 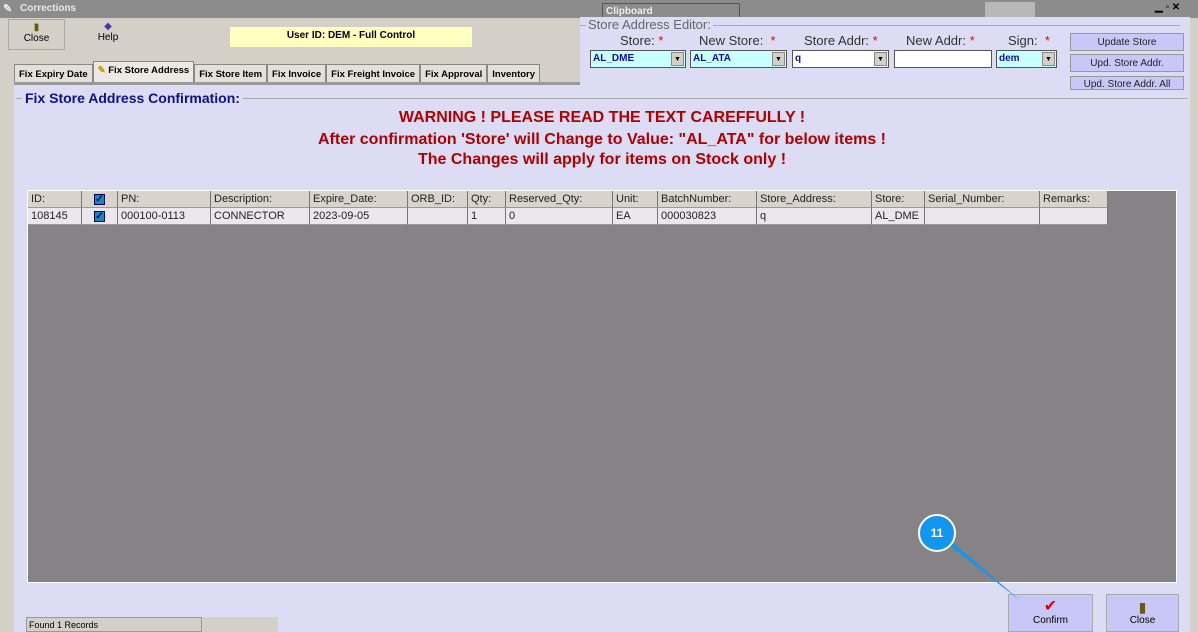 I want to click on column-header: Store_Address:, so click(x=814, y=199).